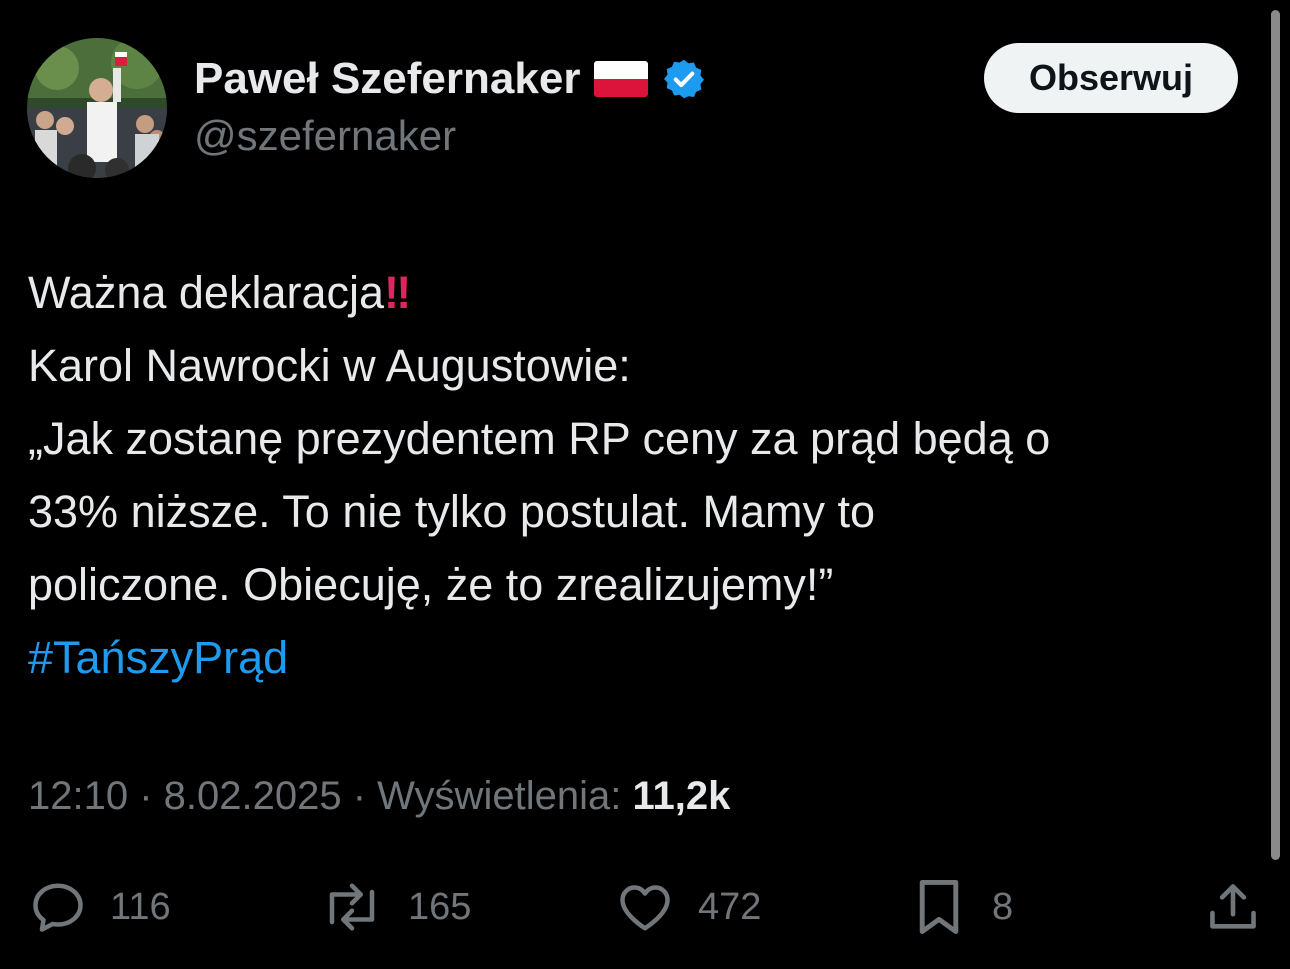 This screenshot has width=1290, height=969. What do you see at coordinates (621, 79) in the screenshot?
I see `poland-flag-icon` at bounding box center [621, 79].